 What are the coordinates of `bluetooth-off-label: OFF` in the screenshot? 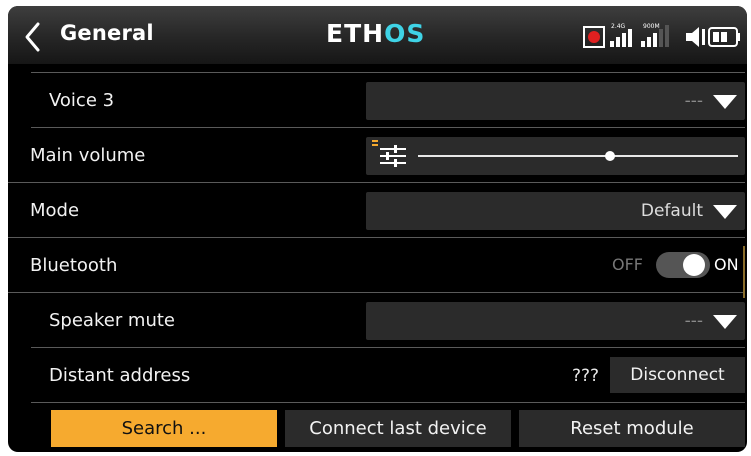 It's located at (627, 264).